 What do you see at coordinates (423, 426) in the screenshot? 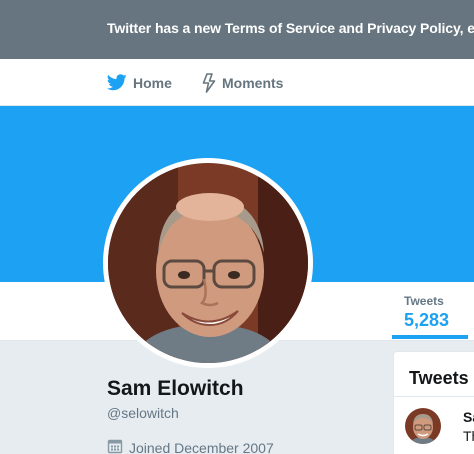
I see `tweet-author-avatar` at bounding box center [423, 426].